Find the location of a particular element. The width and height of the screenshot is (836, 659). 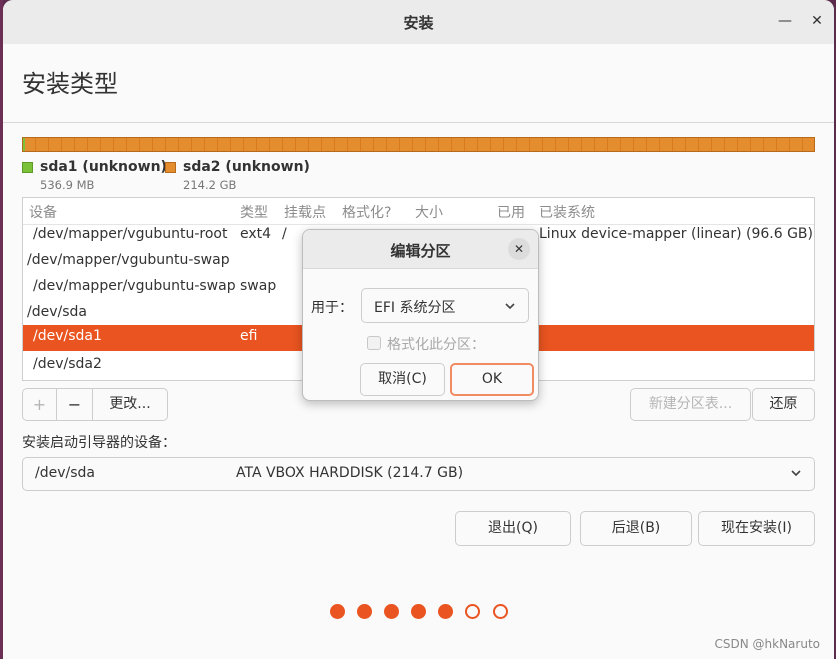

edit-partition-dialog: 编辑分区 ✕ 用于： EFI 系统分区 格式化此分区： 取消(C) OK is located at coordinates (420, 315).